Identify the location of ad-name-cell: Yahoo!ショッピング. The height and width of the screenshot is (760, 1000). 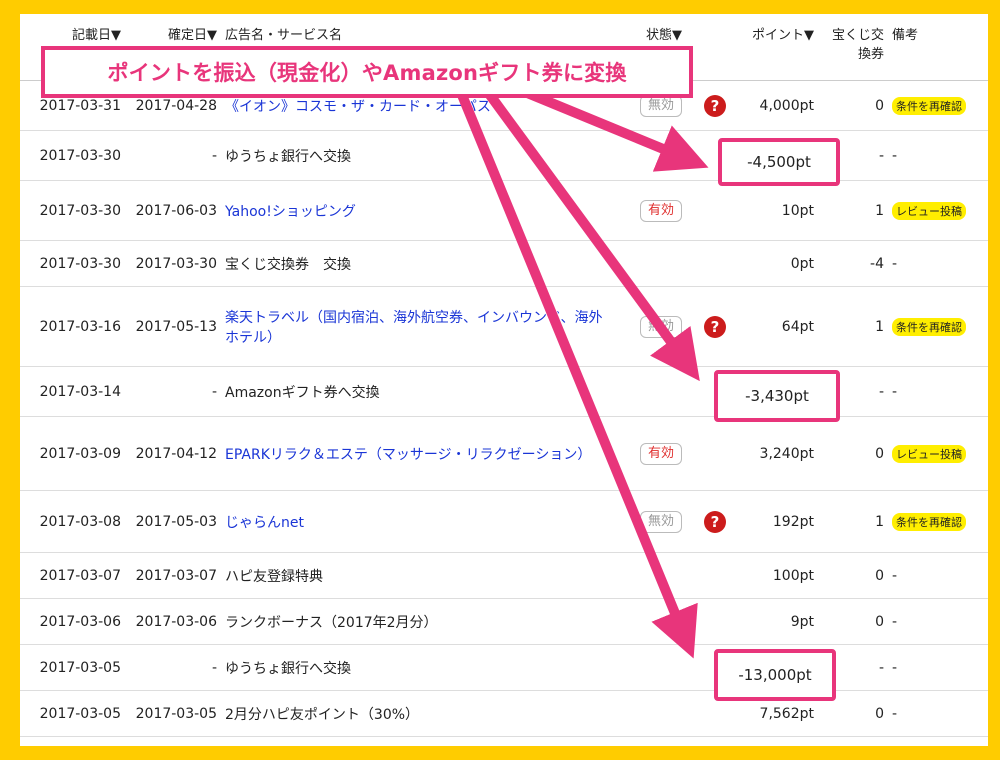
(418, 210).